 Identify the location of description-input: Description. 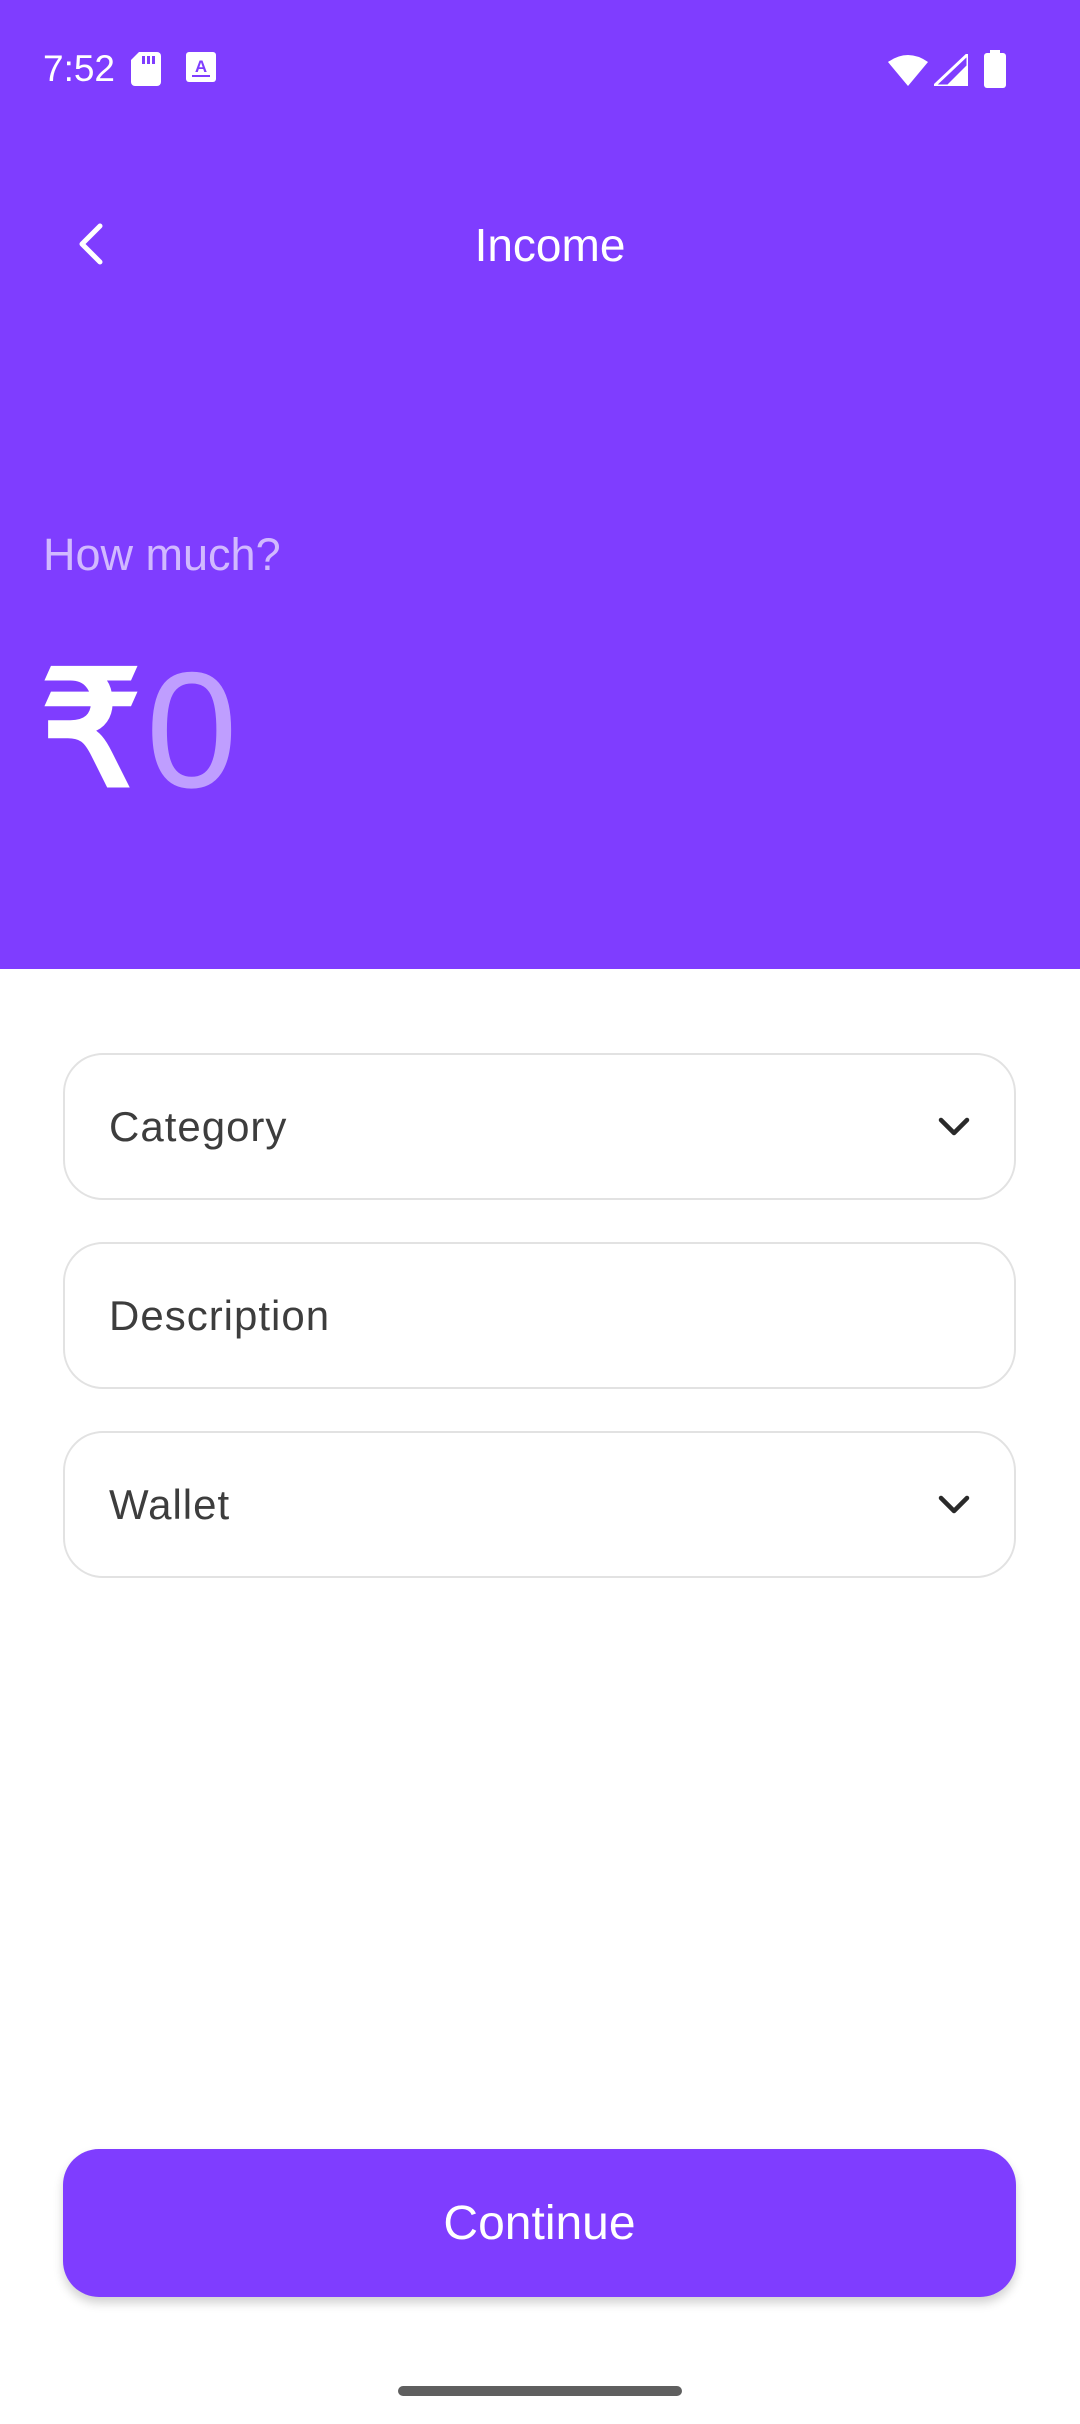
(539, 1315).